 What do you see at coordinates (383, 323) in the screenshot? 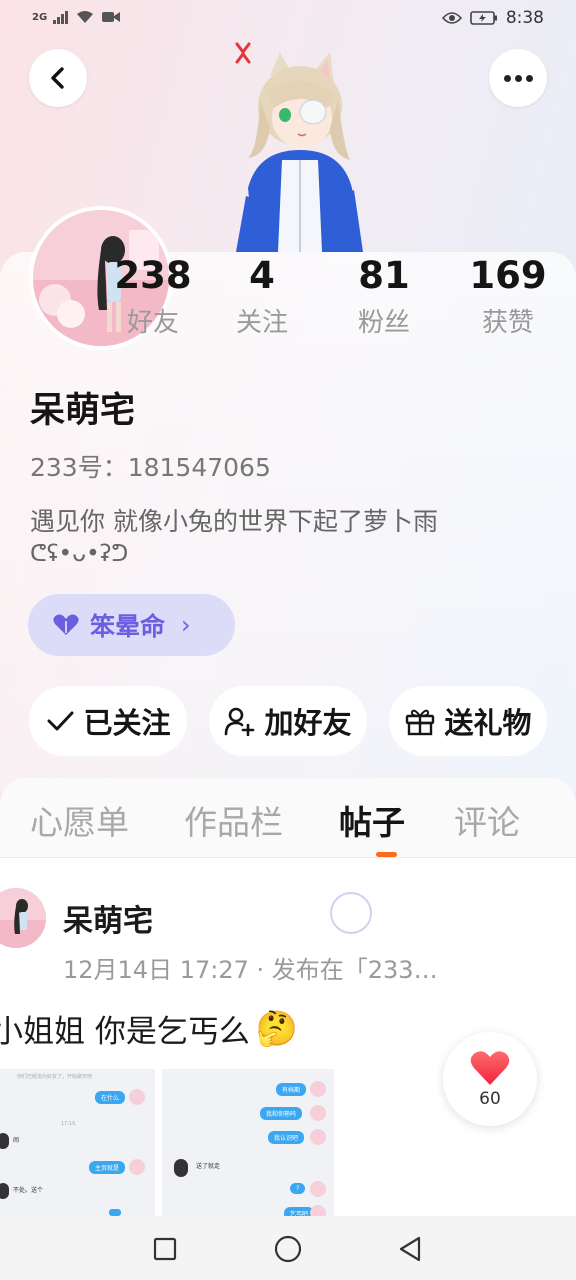
I see `stat-label: 粉丝` at bounding box center [383, 323].